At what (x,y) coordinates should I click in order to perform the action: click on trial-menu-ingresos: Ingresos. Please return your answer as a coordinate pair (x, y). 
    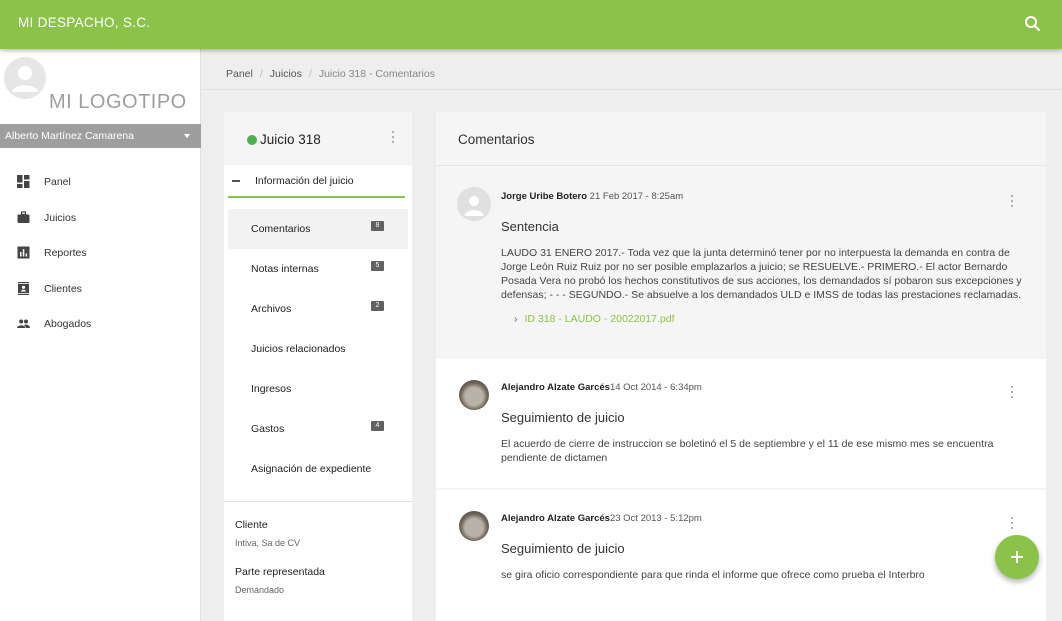
    Looking at the image, I should click on (318, 389).